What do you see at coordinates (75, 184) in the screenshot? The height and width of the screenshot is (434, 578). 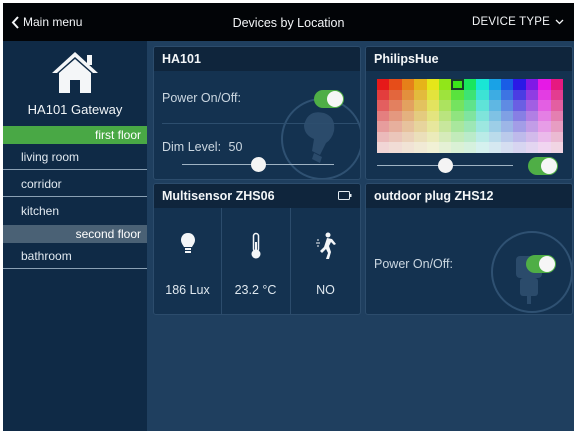 I see `sidebar-item-corridor: corridor` at bounding box center [75, 184].